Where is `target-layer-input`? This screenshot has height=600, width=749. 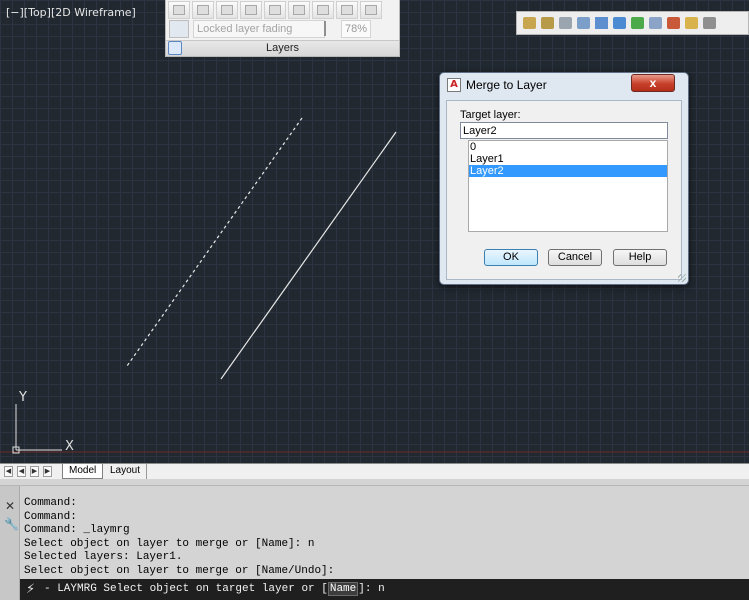 target-layer-input is located at coordinates (564, 130).